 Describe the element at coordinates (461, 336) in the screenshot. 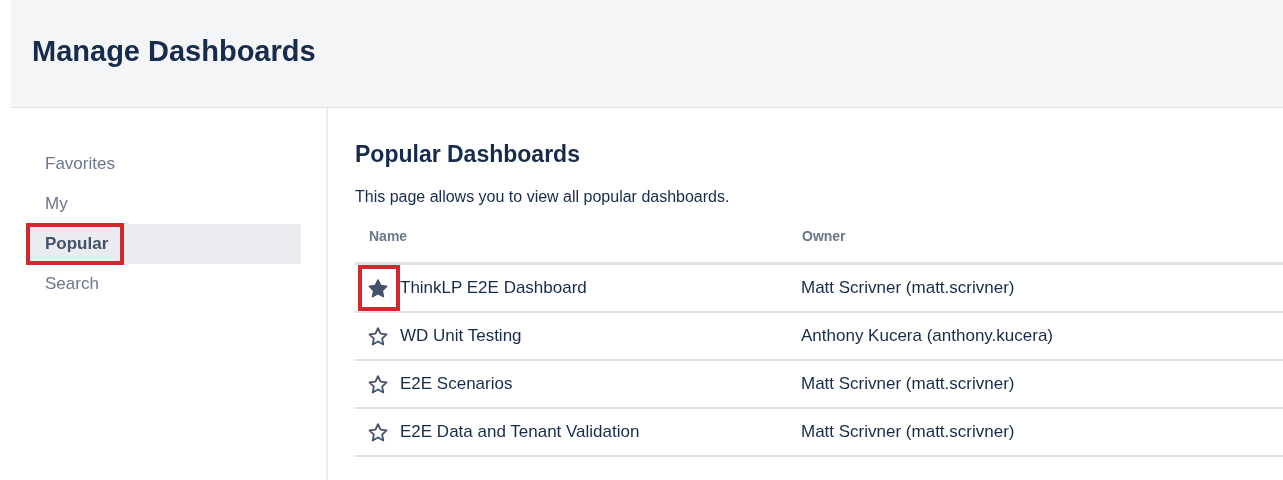

I see `dashboard-link: WD Unit Testing` at that location.